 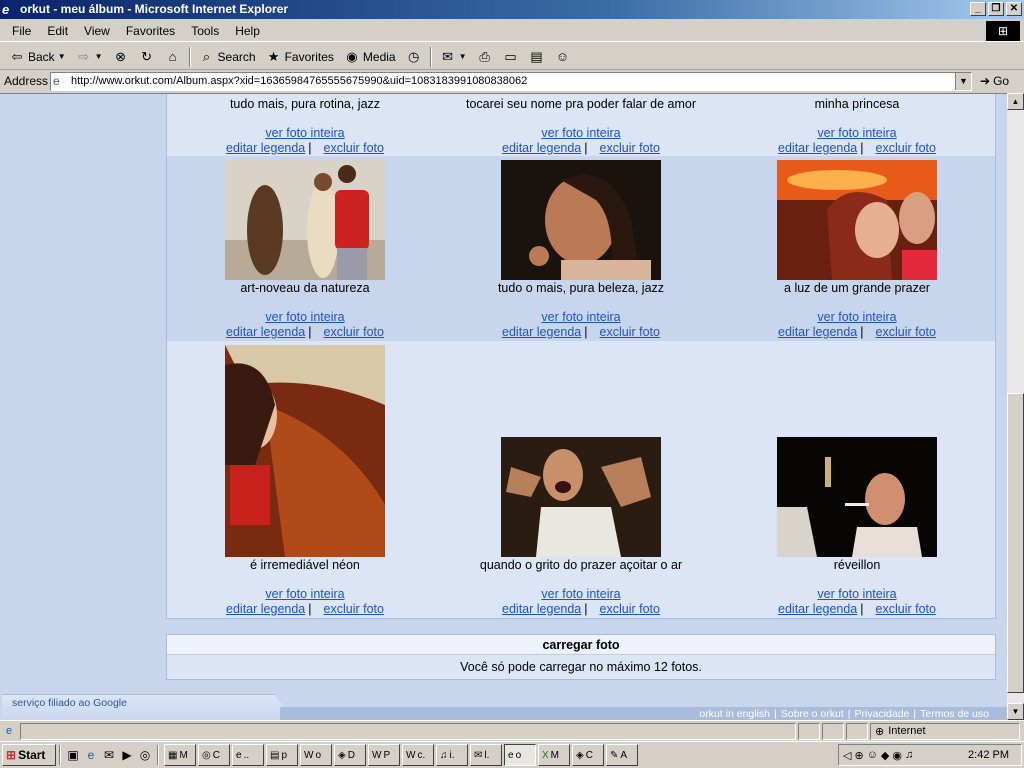 What do you see at coordinates (880, 731) in the screenshot?
I see `globe-icon: ⊕` at bounding box center [880, 731].